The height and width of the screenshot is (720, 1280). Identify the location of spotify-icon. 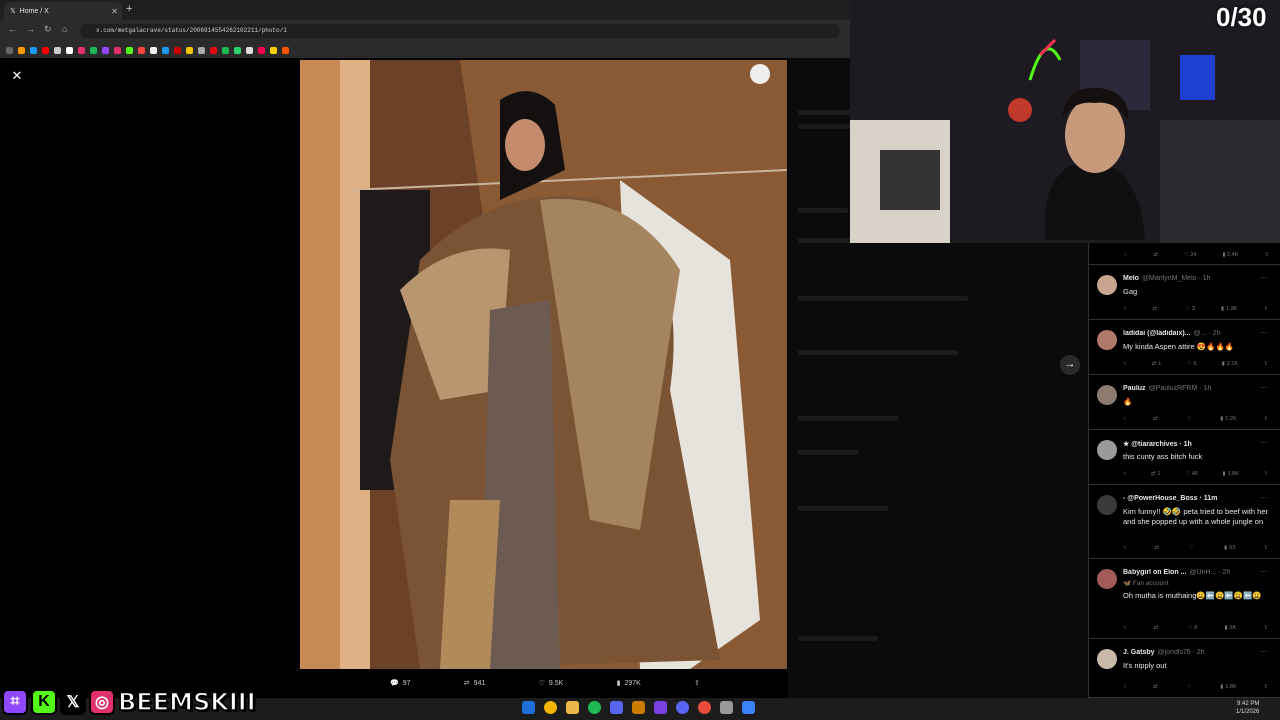
(594, 707).